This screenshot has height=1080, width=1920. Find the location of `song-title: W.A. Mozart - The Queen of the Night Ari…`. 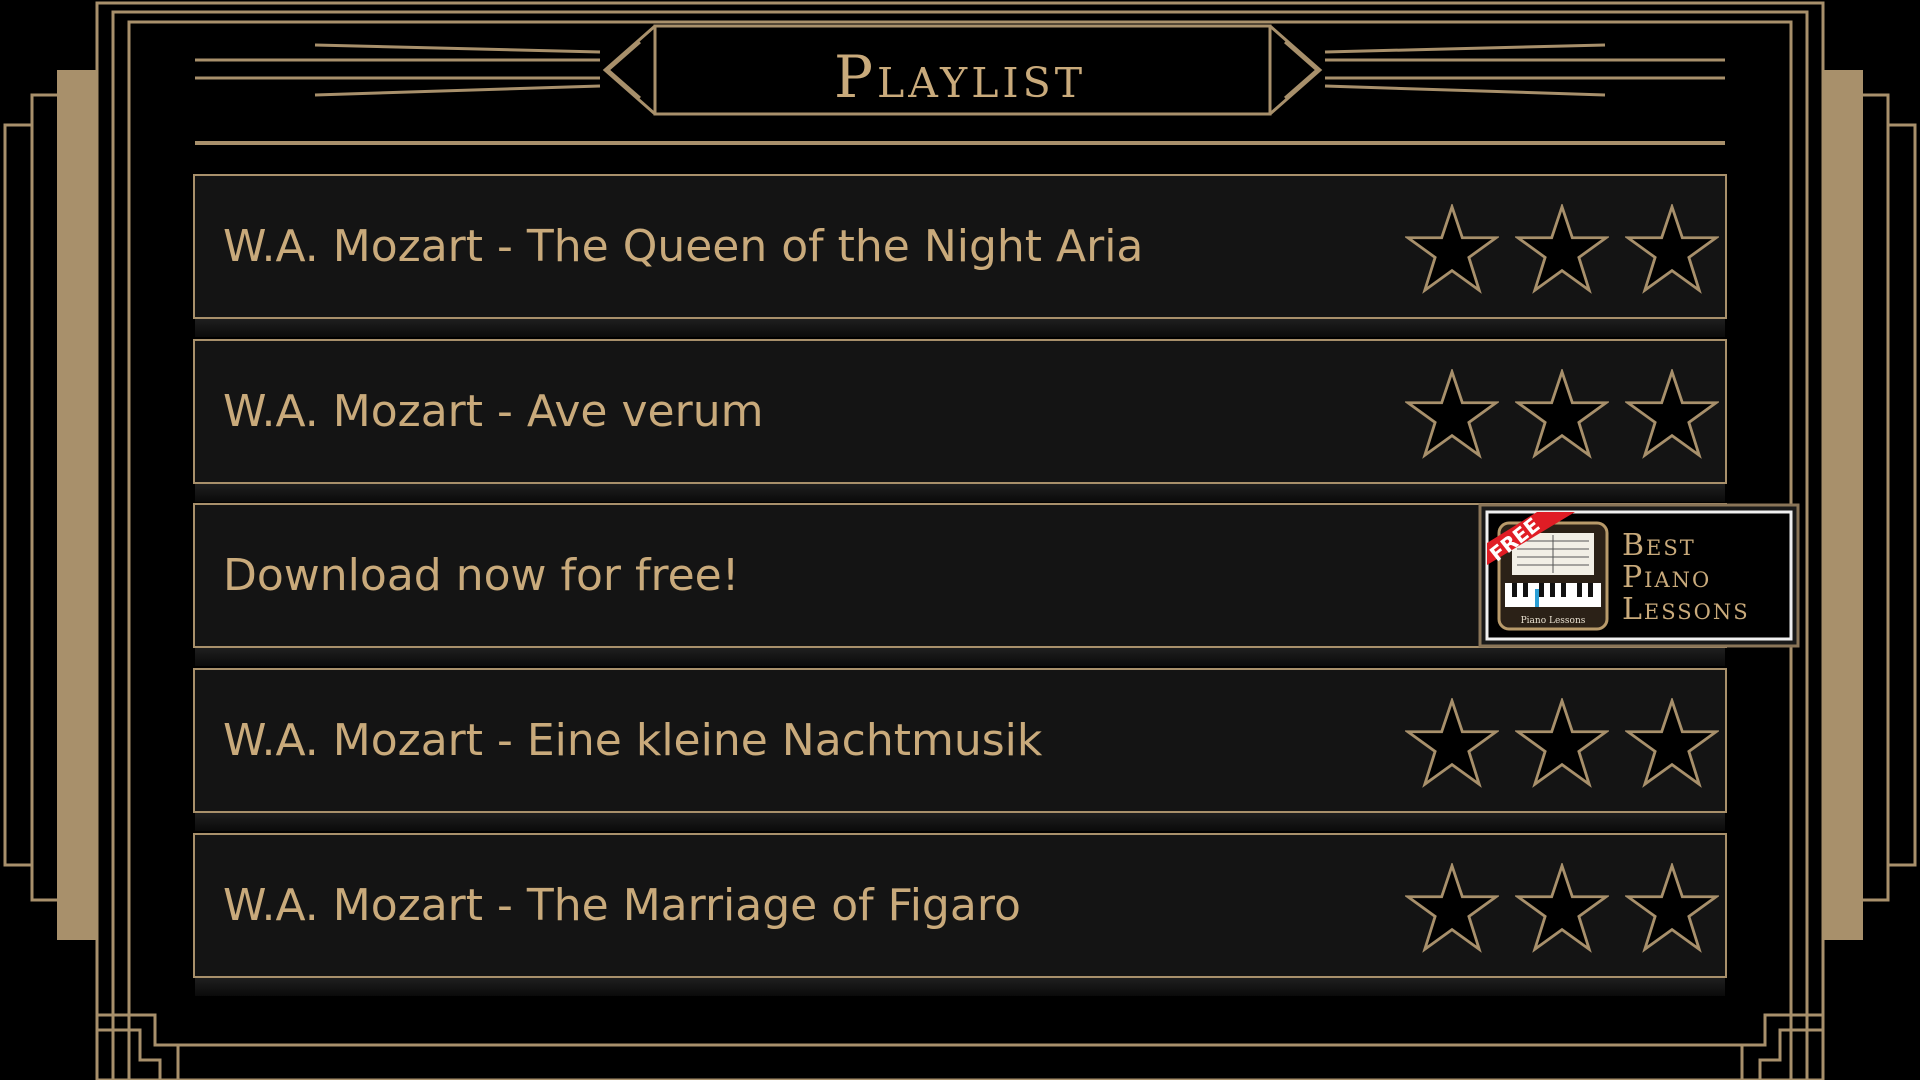

song-title: W.A. Mozart - The Queen of the Night Ari… is located at coordinates (683, 246).